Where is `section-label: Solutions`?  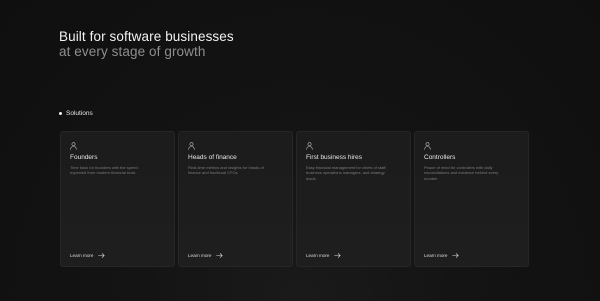 section-label: Solutions is located at coordinates (76, 113).